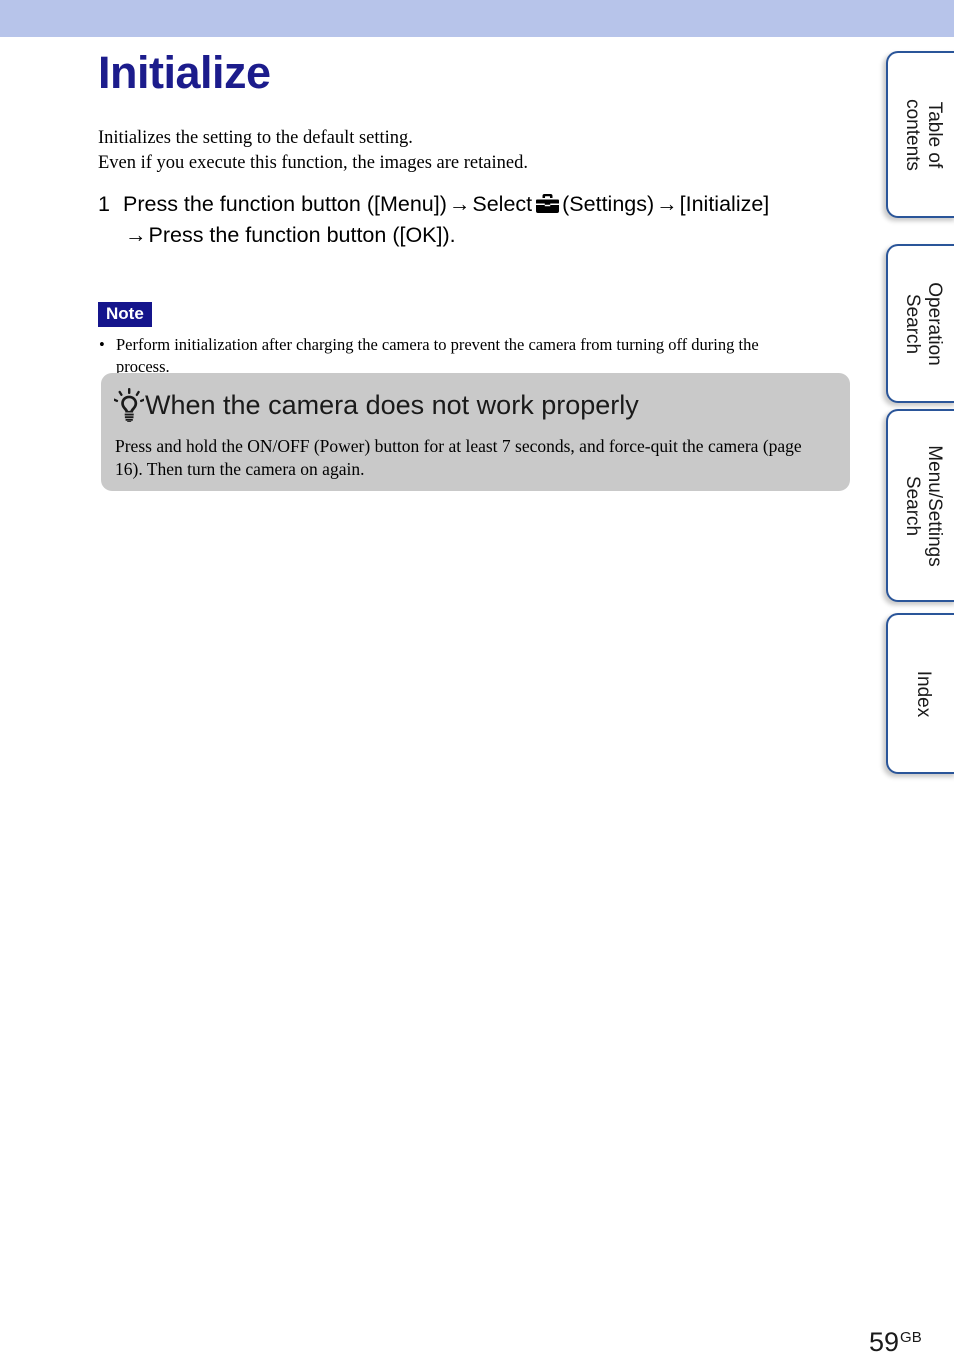 Image resolution: width=954 pixels, height=1369 pixels. I want to click on header-band, so click(477, 18).